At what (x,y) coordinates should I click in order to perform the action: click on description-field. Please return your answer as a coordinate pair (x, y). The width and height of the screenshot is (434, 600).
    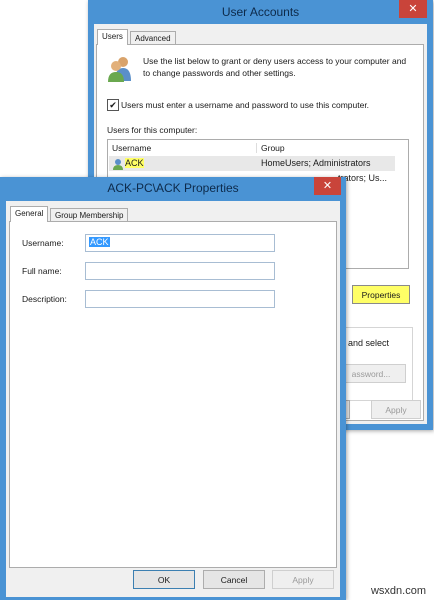
    Looking at the image, I should click on (180, 299).